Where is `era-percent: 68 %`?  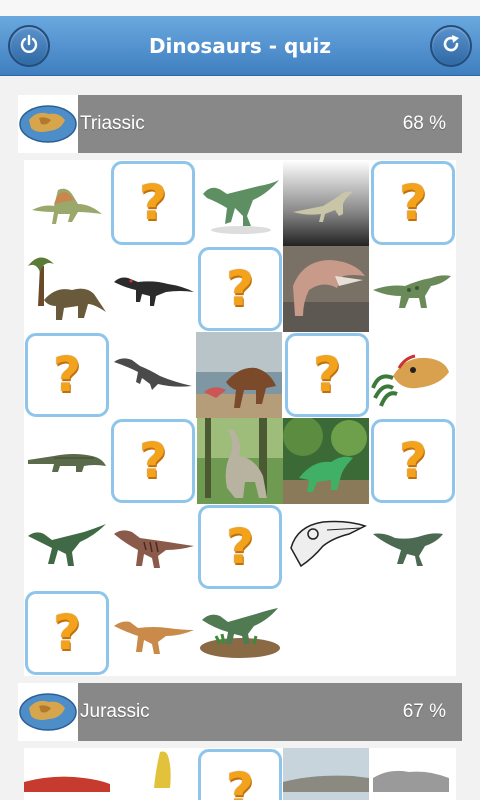 era-percent: 68 % is located at coordinates (424, 123).